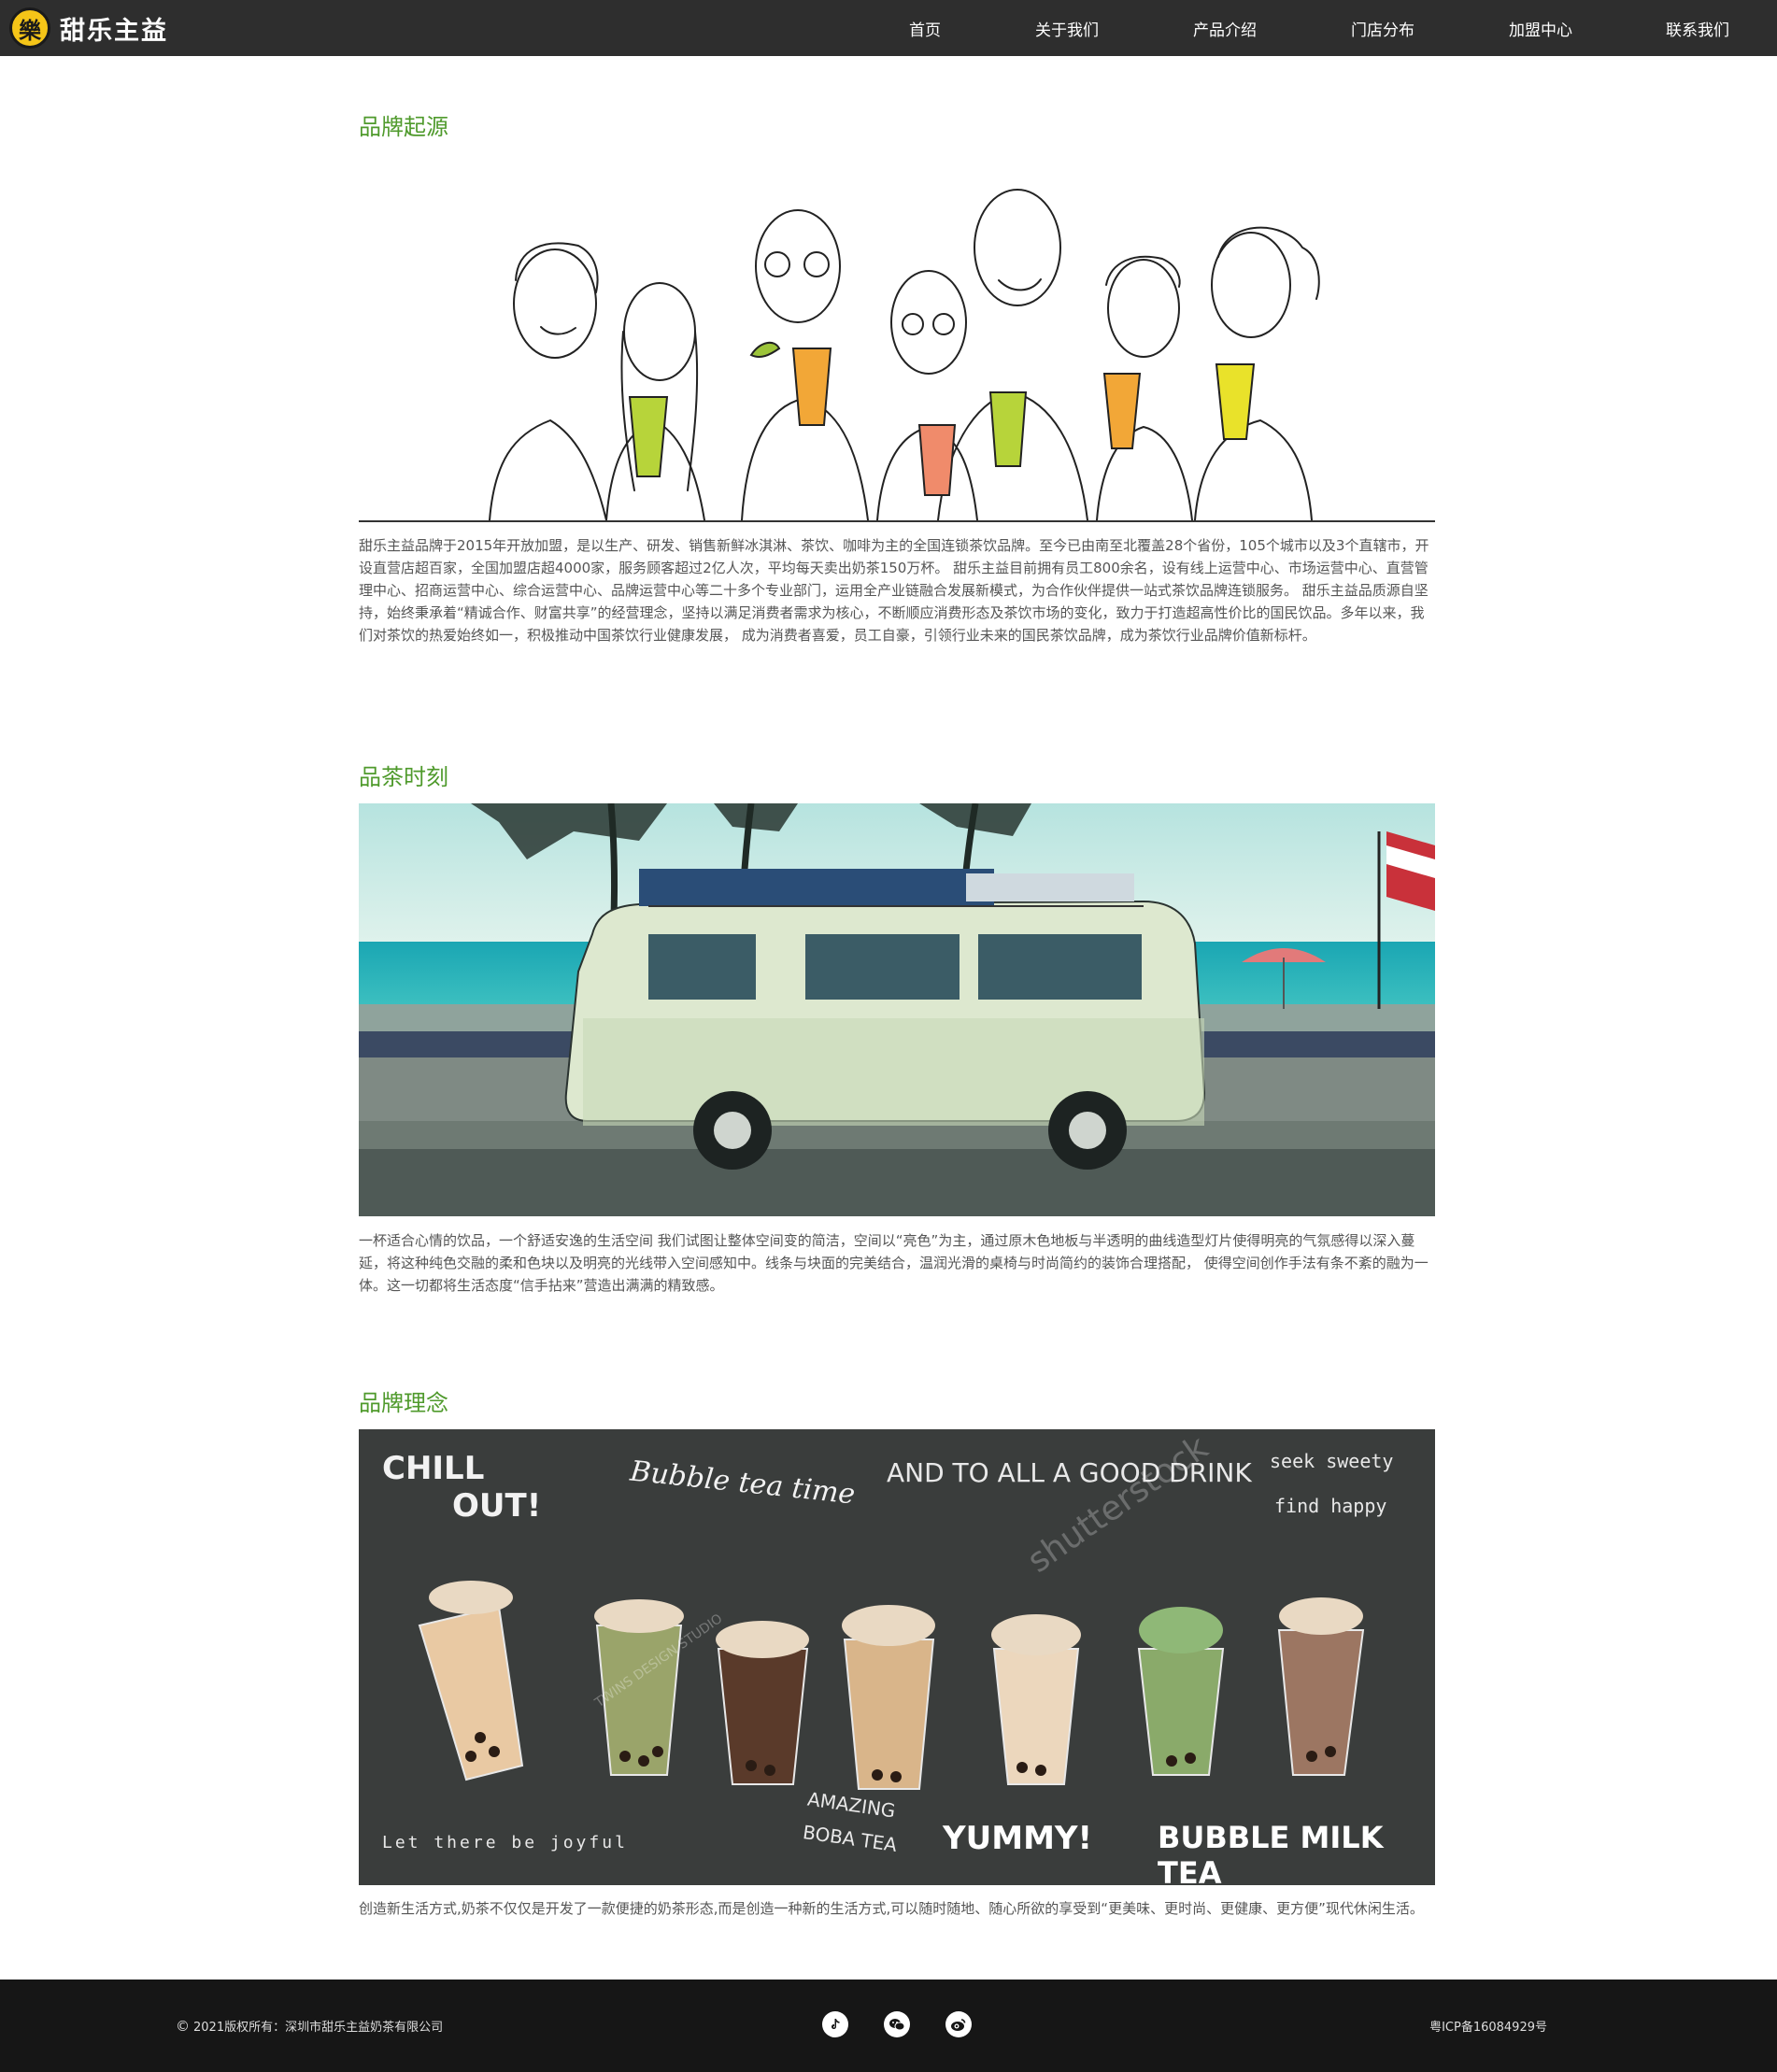 This screenshot has width=1777, height=2072. What do you see at coordinates (403, 777) in the screenshot?
I see `section-title-tea-moment: 品茶时刻` at bounding box center [403, 777].